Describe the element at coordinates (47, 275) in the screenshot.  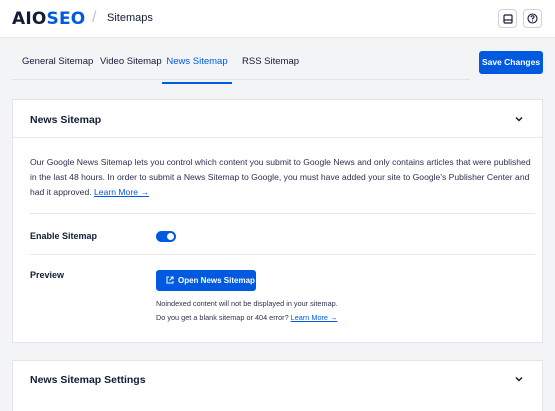
I see `preview-label: Preview` at that location.